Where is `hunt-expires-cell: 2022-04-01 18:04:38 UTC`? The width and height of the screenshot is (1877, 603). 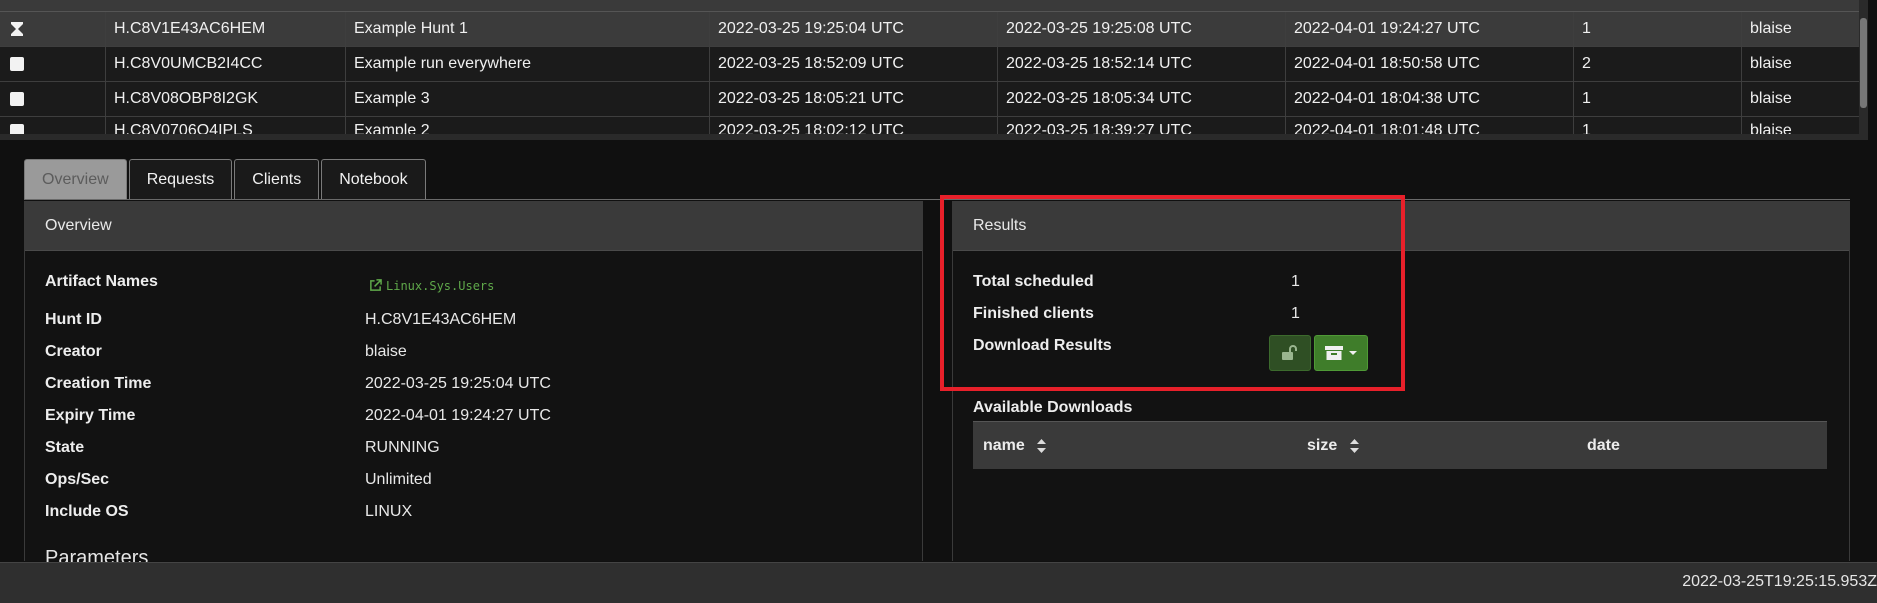
hunt-expires-cell: 2022-04-01 18:04:38 UTC is located at coordinates (1430, 99).